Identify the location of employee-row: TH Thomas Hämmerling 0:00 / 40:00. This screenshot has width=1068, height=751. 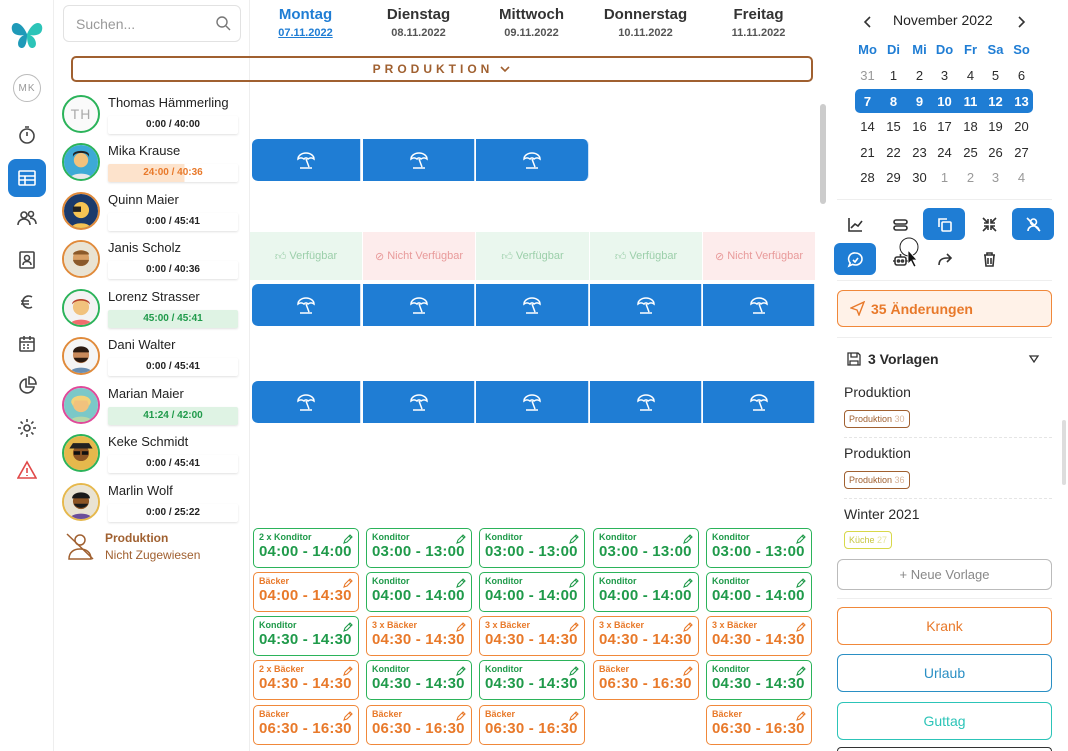
(152, 116).